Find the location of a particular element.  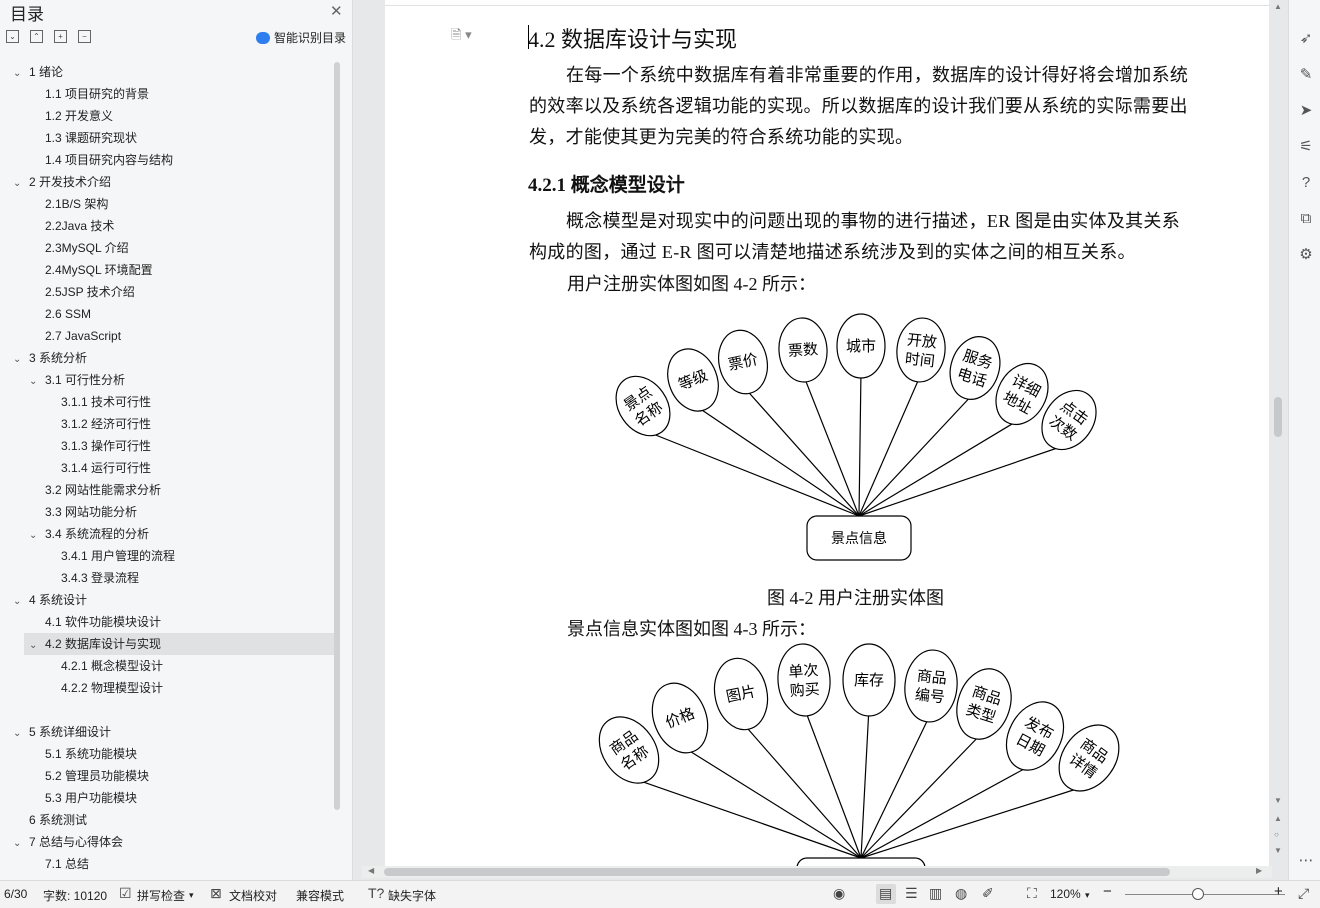

toc-item: 3.1.1 技术可行性 is located at coordinates (176, 402).